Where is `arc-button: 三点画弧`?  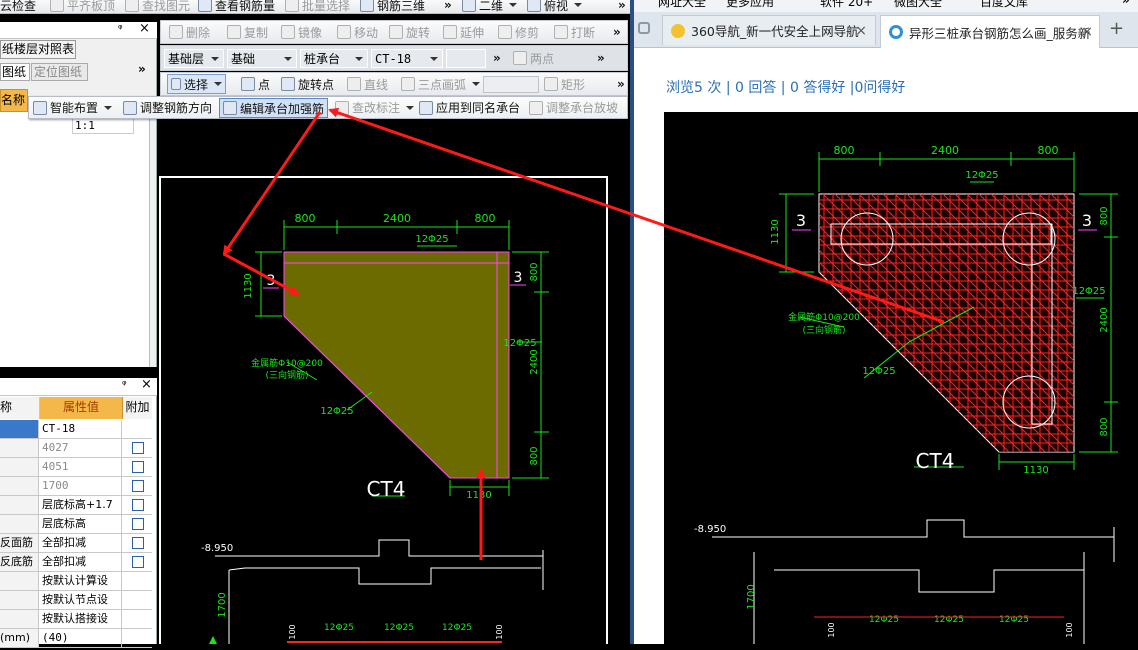 arc-button: 三点画弧 is located at coordinates (441, 84).